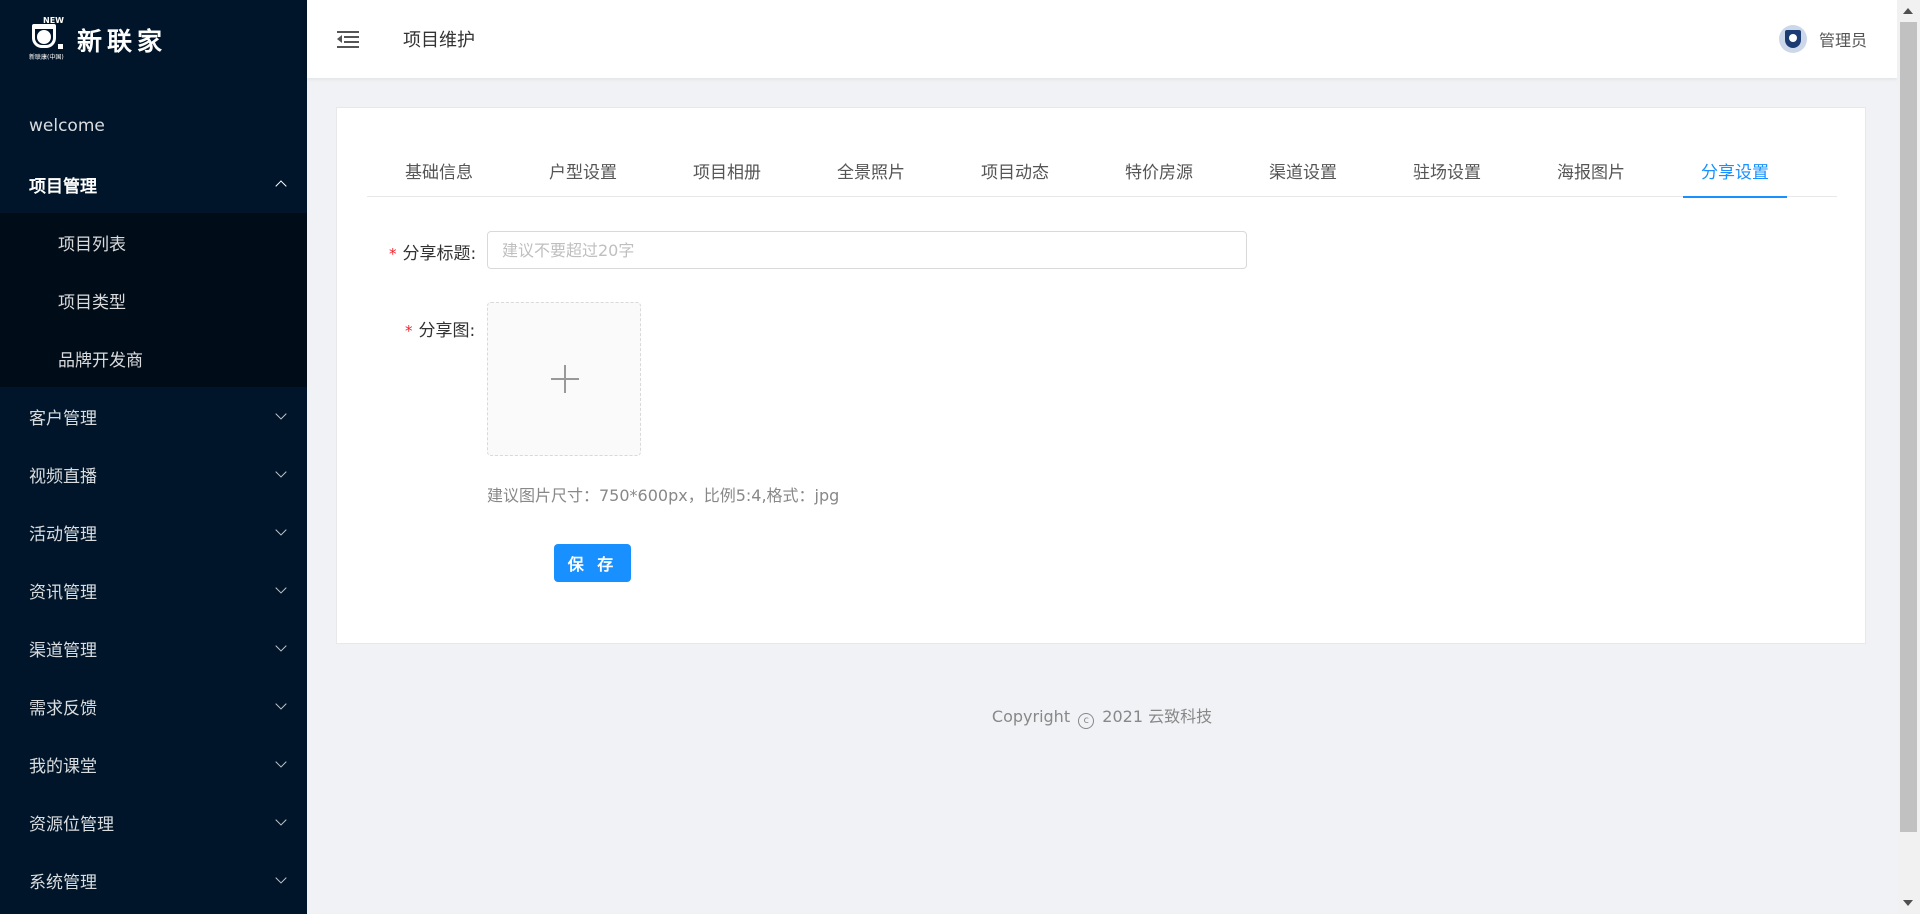 The height and width of the screenshot is (914, 1920). Describe the element at coordinates (1015, 170) in the screenshot. I see `tab-news: 项目动态` at that location.